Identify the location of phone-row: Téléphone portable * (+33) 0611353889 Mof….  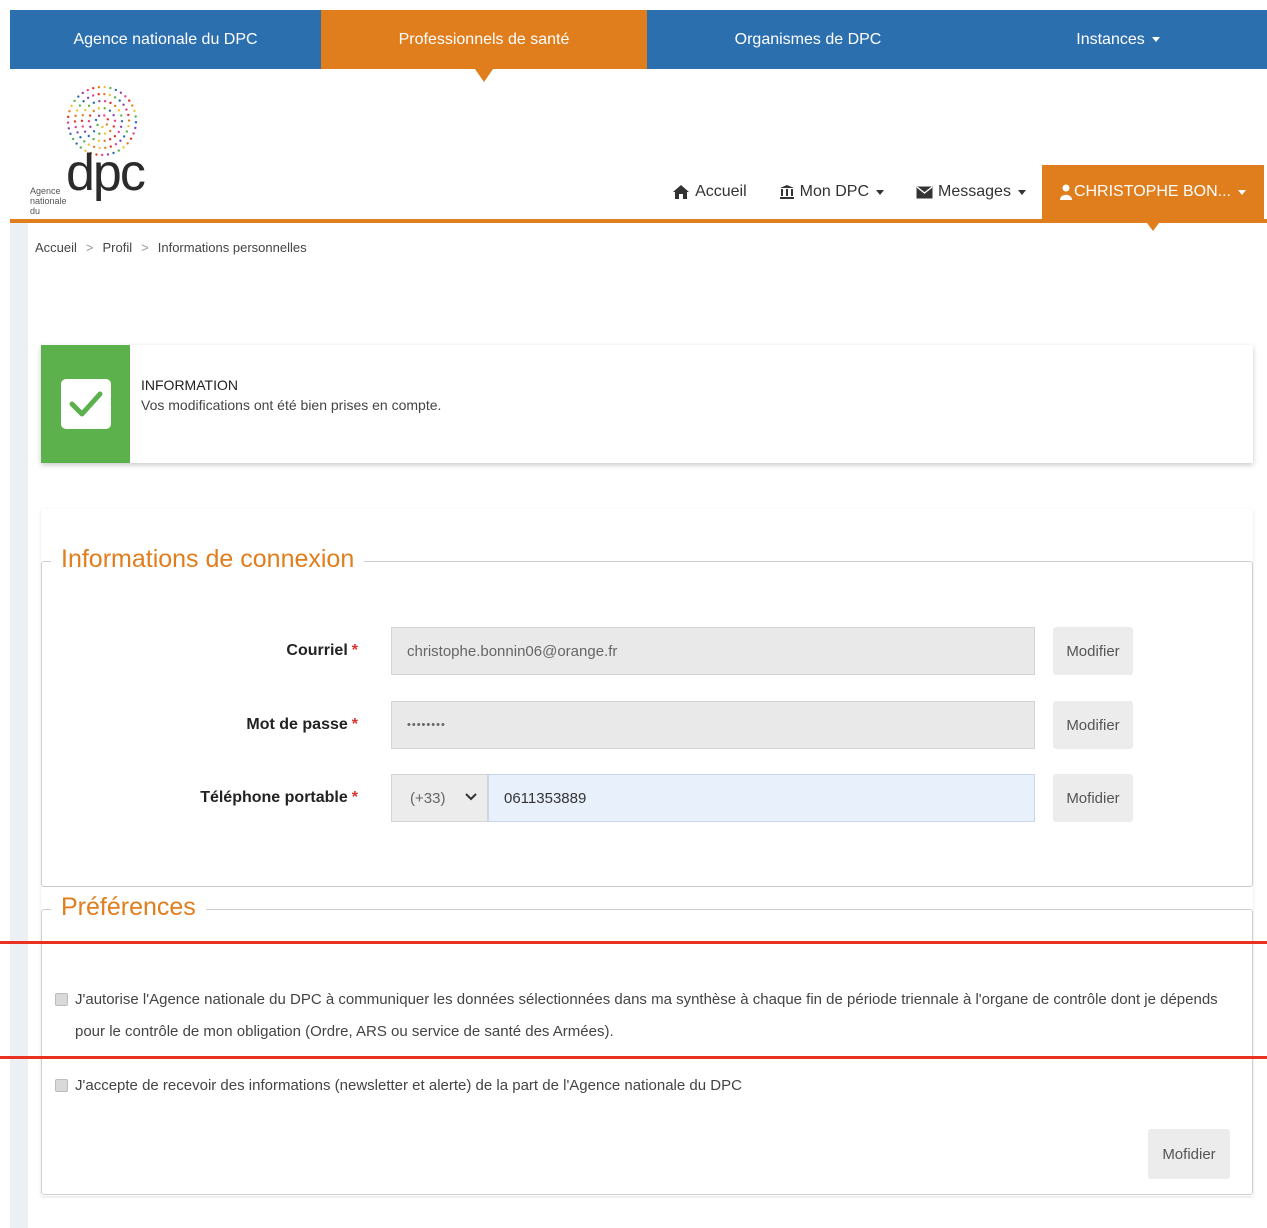
(647, 799).